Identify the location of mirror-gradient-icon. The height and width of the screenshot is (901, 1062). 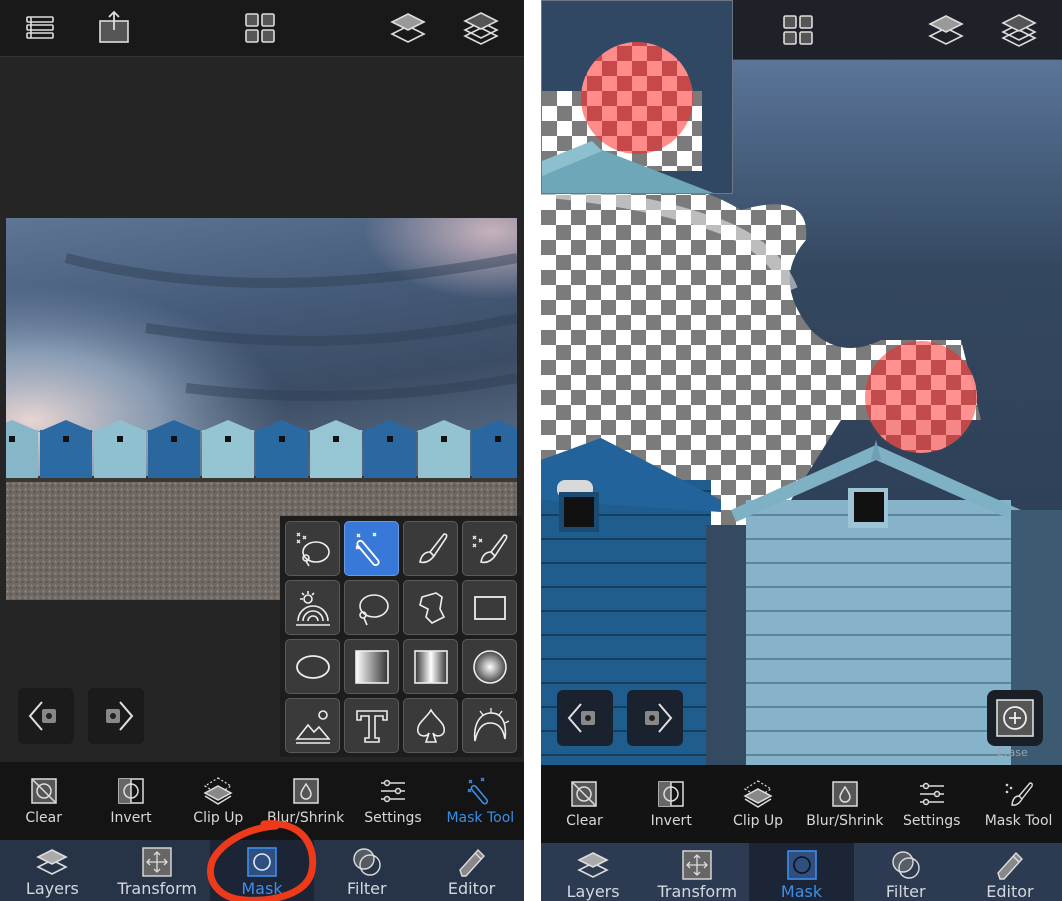
(430, 666).